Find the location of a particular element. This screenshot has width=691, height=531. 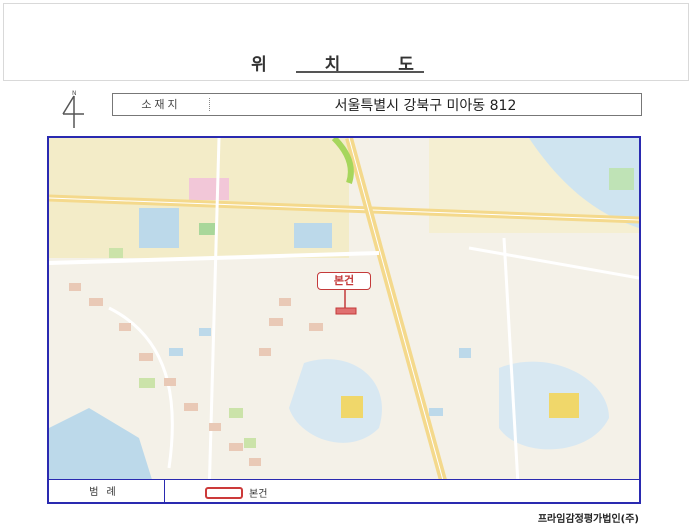

map-park-east is located at coordinates (621, 179).